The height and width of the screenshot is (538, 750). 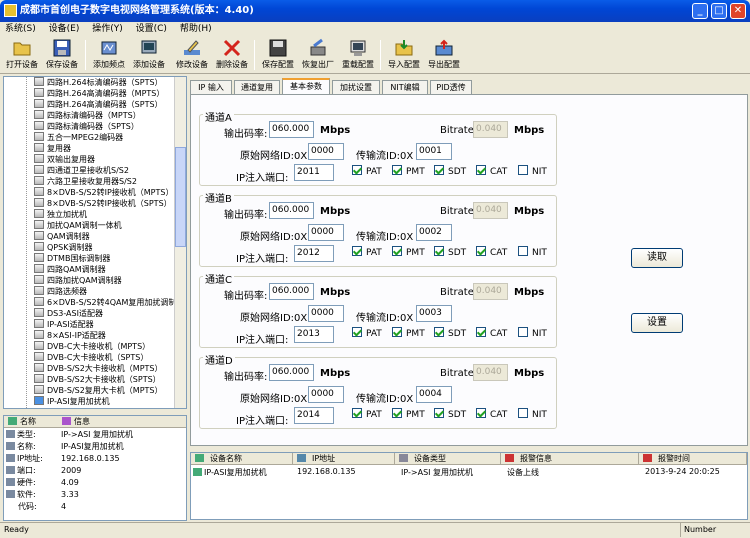 I want to click on tab-basic-params: 基本参数, so click(x=306, y=86).